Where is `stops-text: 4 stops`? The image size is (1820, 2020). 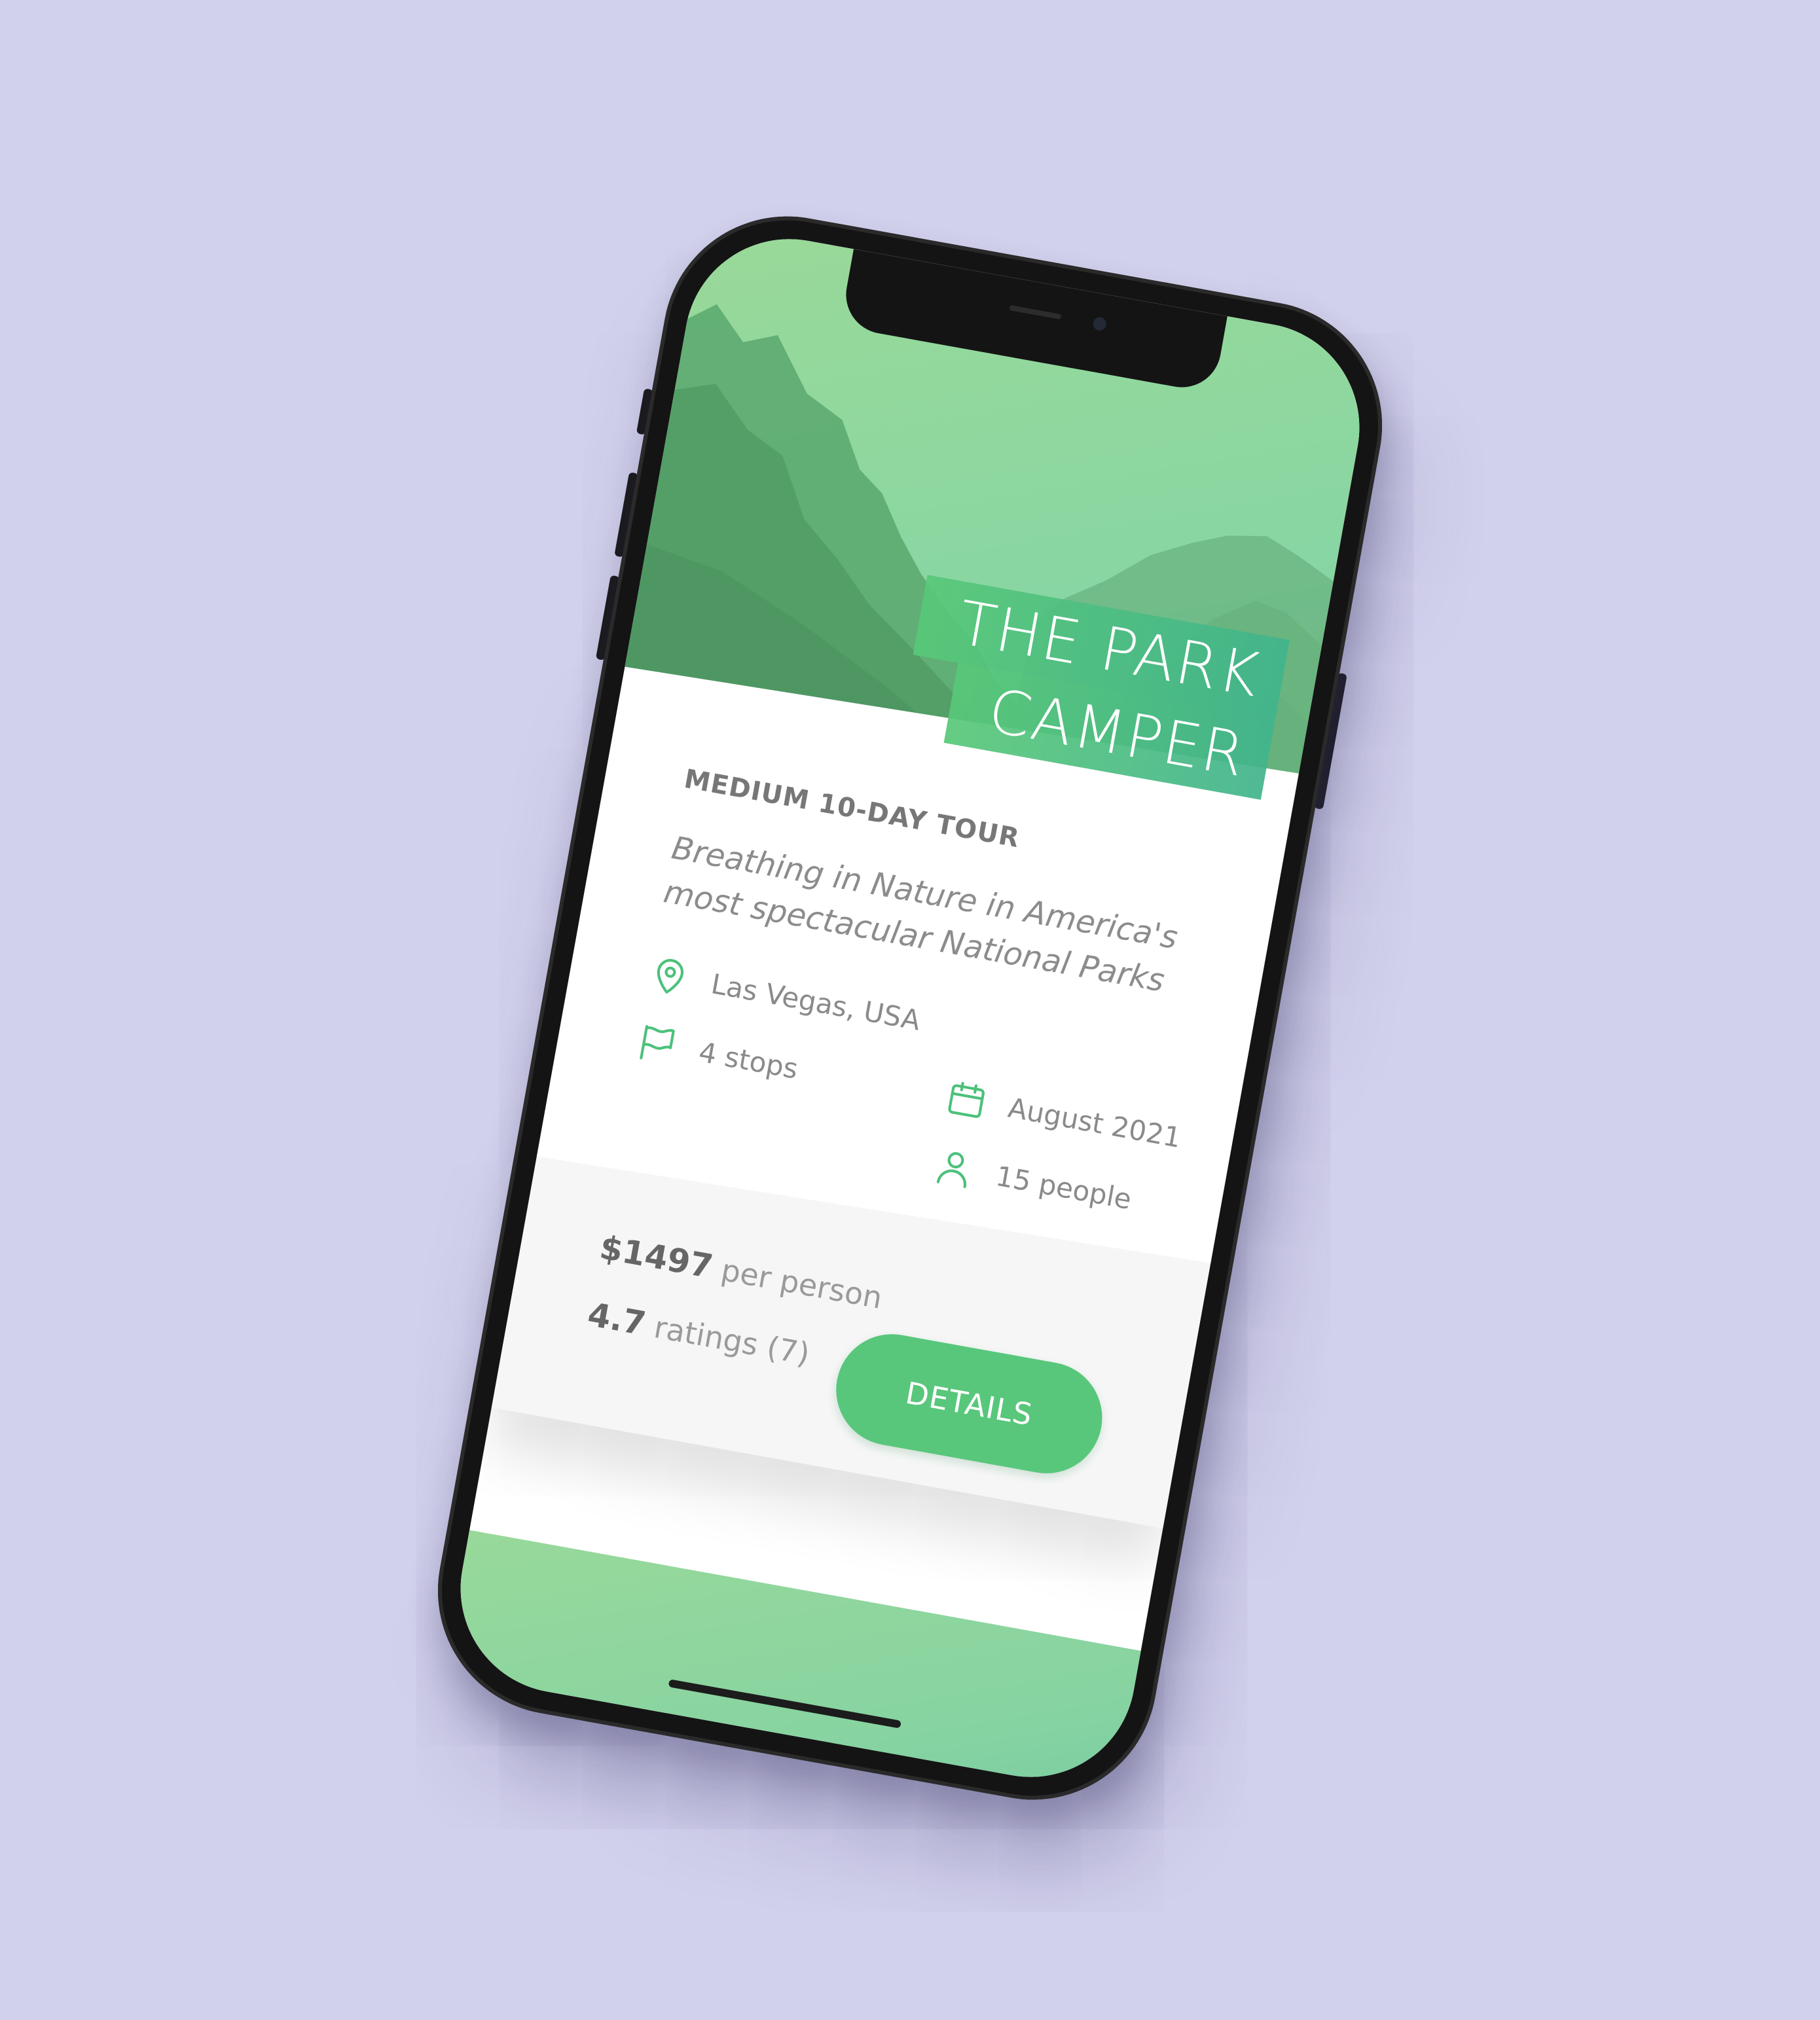 stops-text: 4 stops is located at coordinates (748, 1060).